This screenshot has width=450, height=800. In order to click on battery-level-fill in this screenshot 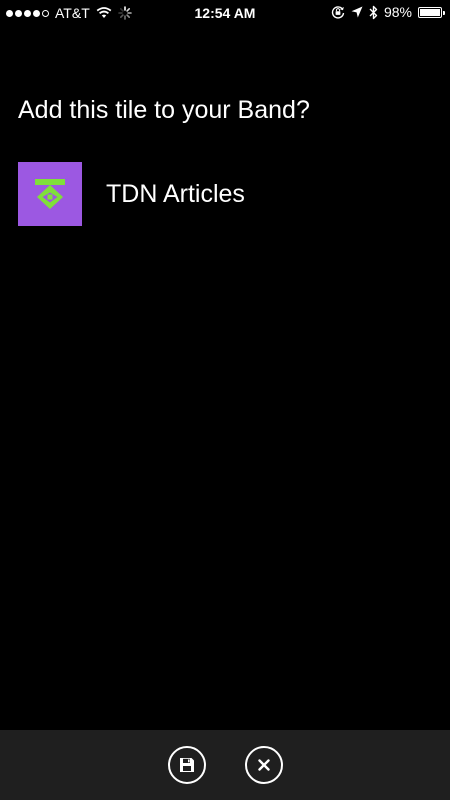, I will do `click(430, 12)`.